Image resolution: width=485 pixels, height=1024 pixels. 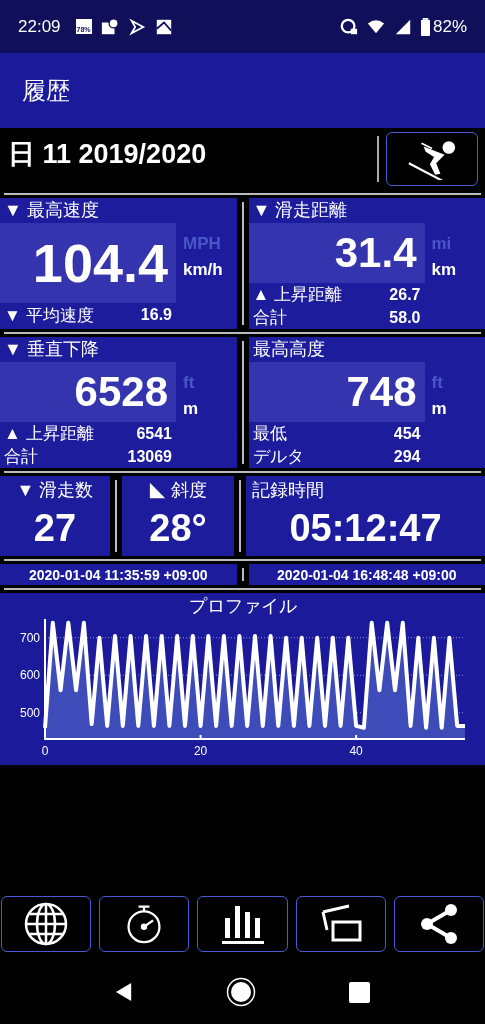 What do you see at coordinates (49, 210) in the screenshot?
I see `stat-title: ▼ 最高速度` at bounding box center [49, 210].